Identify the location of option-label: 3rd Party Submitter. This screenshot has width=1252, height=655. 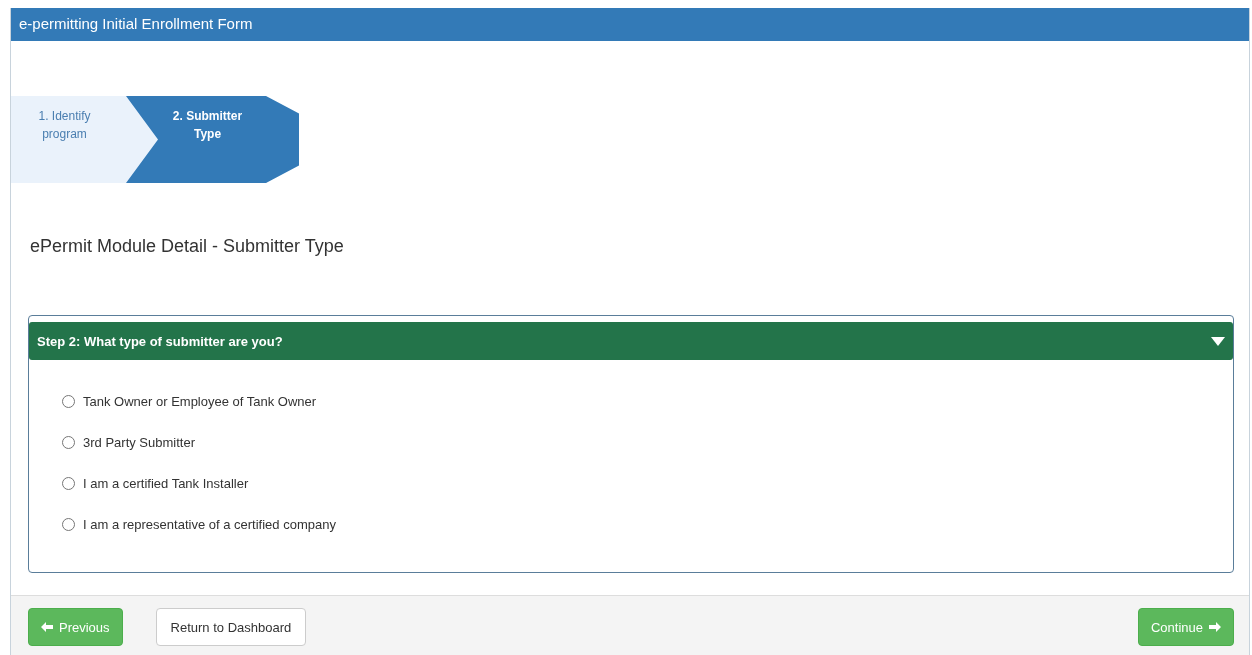
(139, 442).